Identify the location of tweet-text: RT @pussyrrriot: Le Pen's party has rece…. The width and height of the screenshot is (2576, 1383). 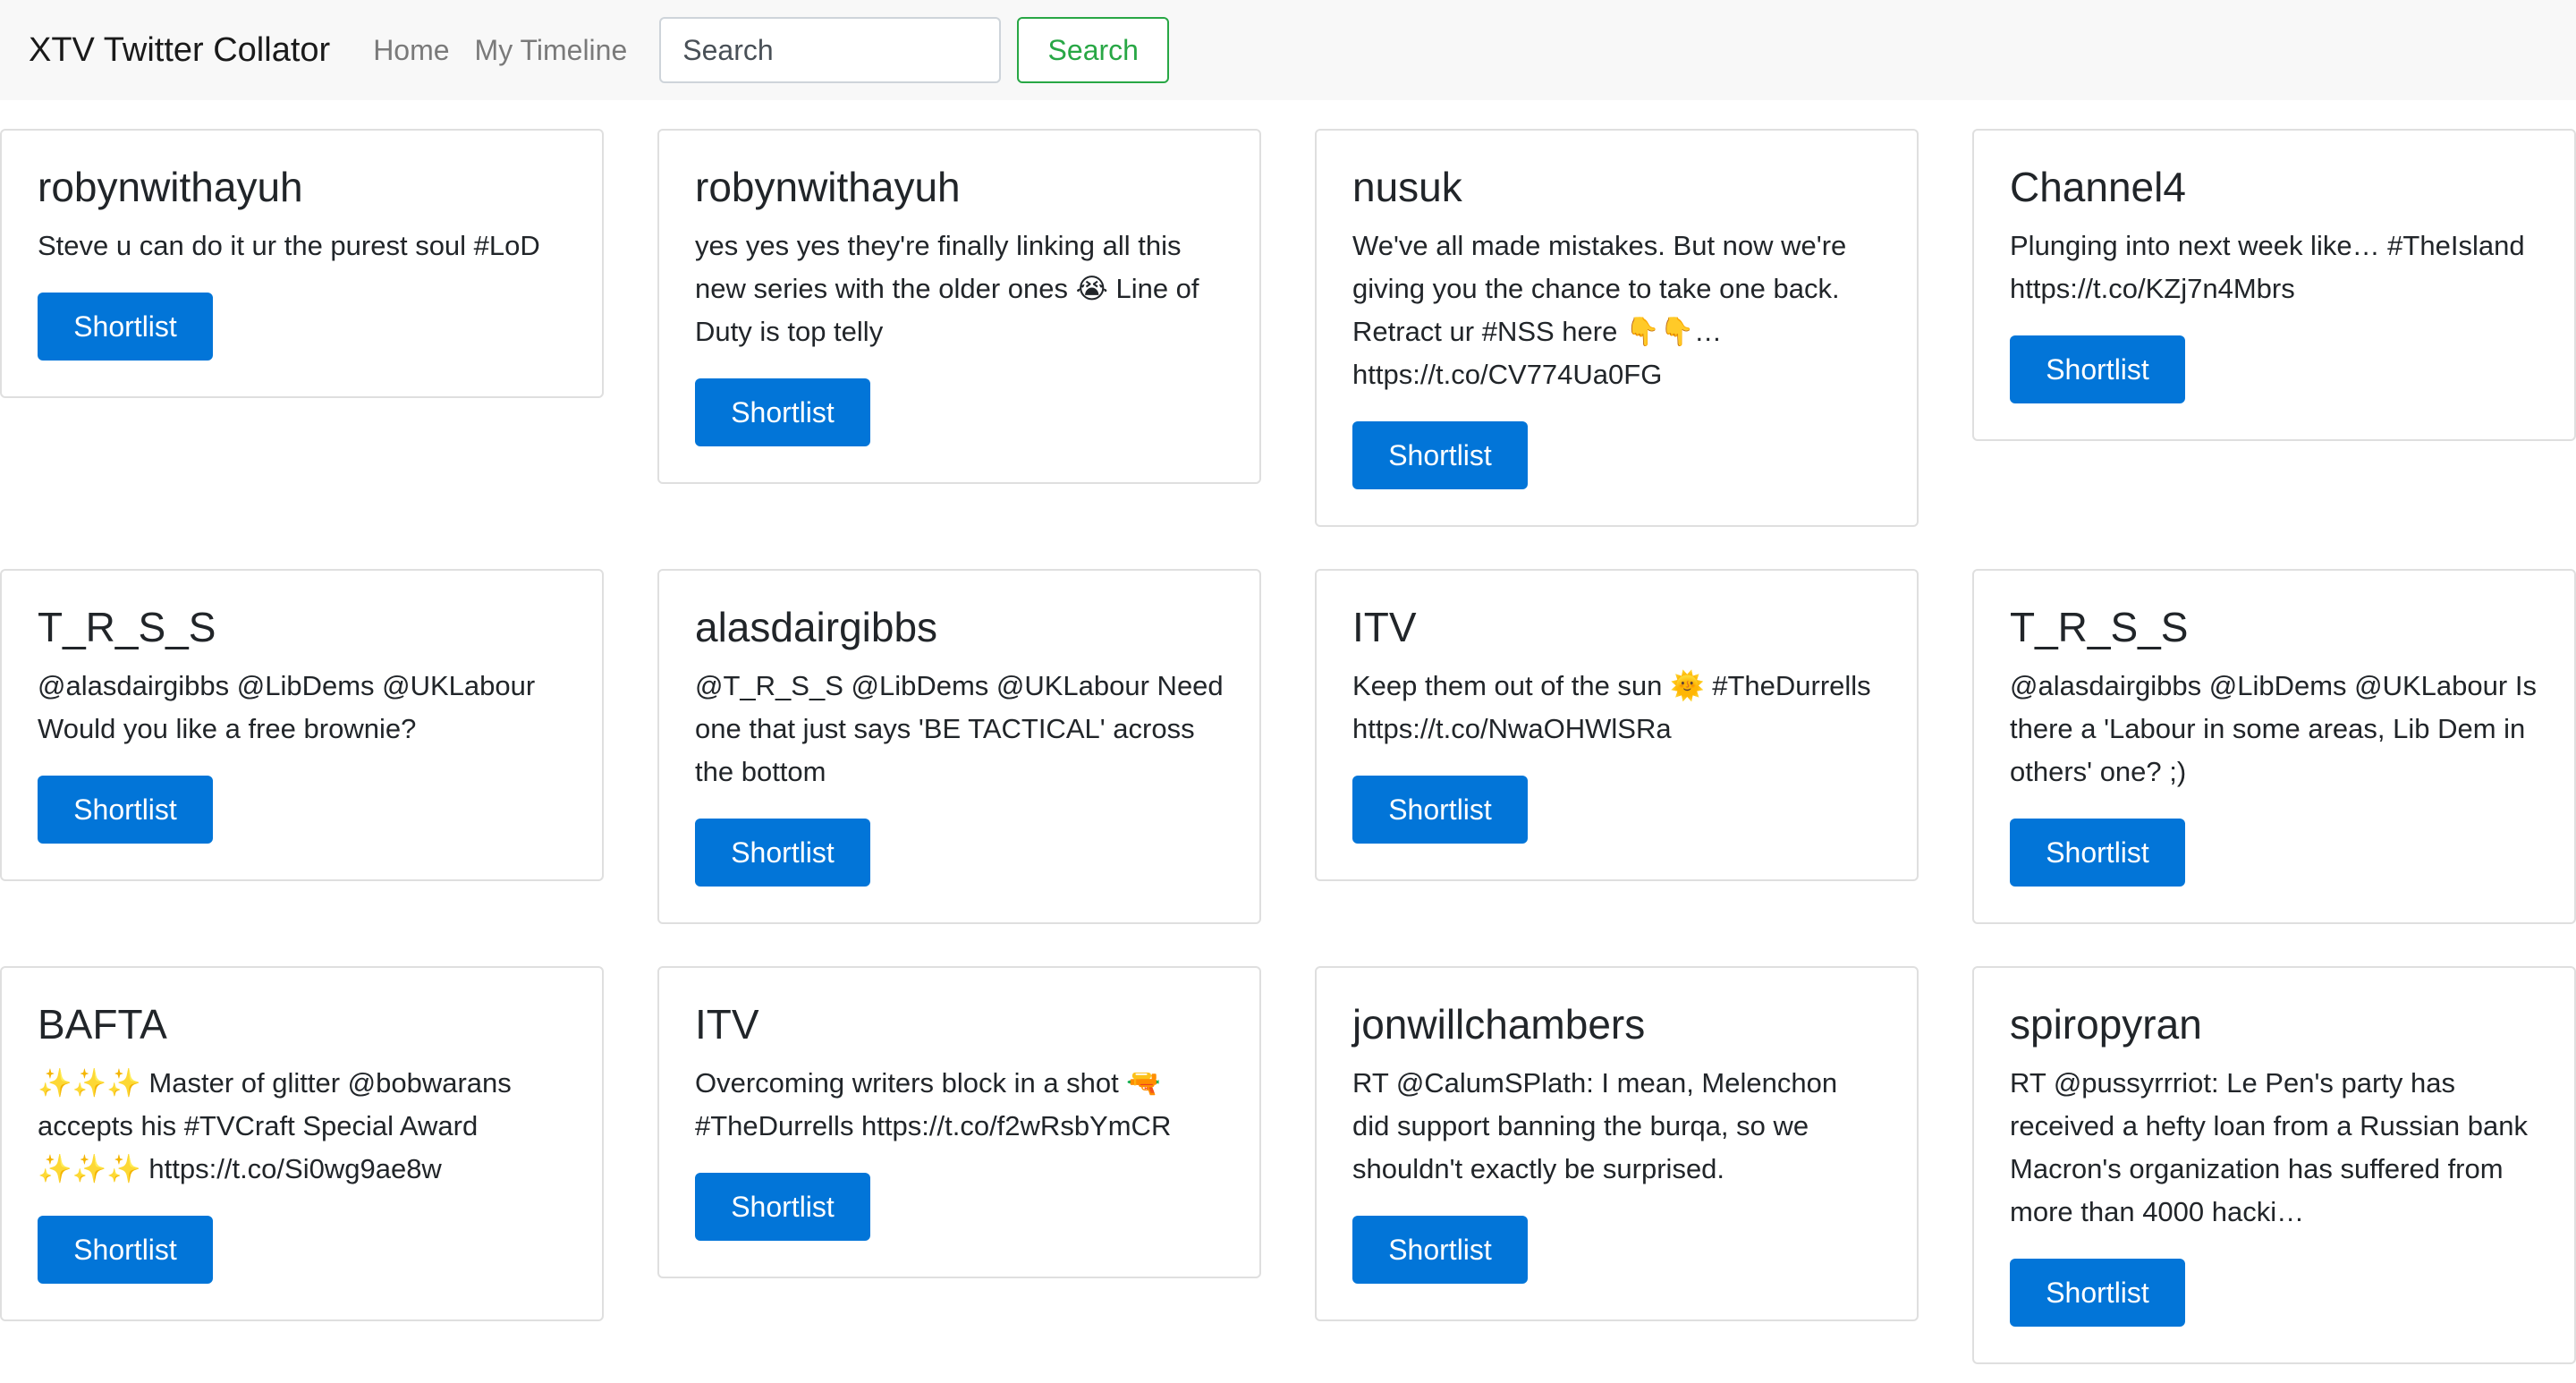
(2269, 1147).